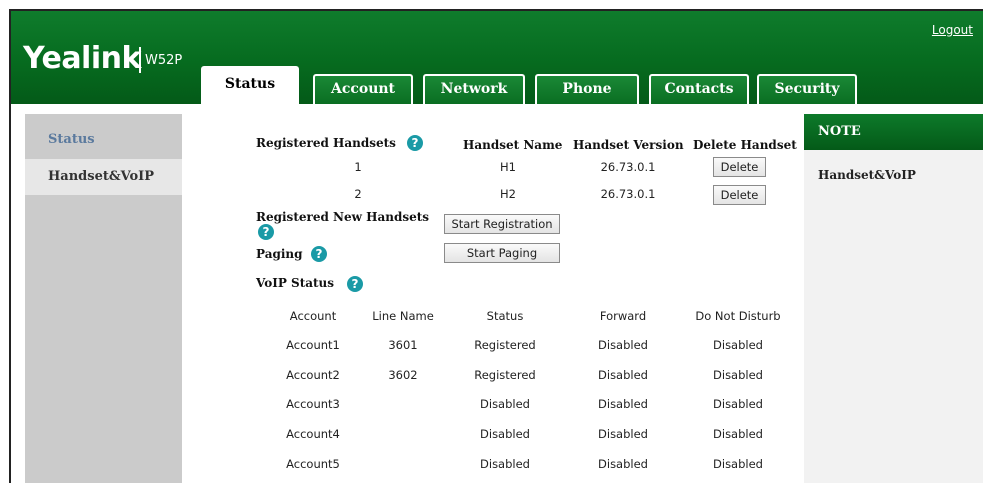 The width and height of the screenshot is (983, 483). Describe the element at coordinates (403, 316) in the screenshot. I see `col-line-name: Line Name` at that location.